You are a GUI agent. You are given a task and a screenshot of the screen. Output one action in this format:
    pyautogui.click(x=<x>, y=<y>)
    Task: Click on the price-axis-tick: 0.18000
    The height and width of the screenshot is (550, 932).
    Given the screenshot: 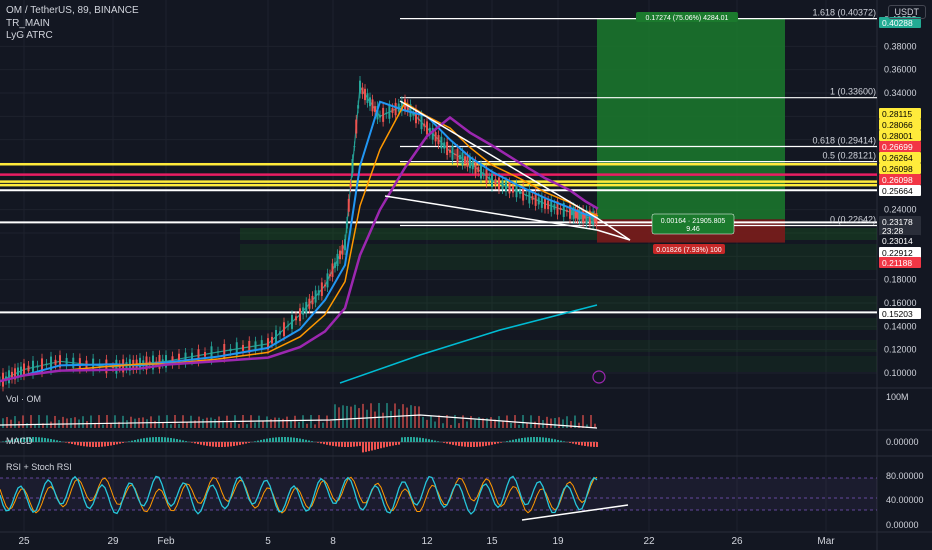 What is the action you would take?
    pyautogui.click(x=900, y=280)
    